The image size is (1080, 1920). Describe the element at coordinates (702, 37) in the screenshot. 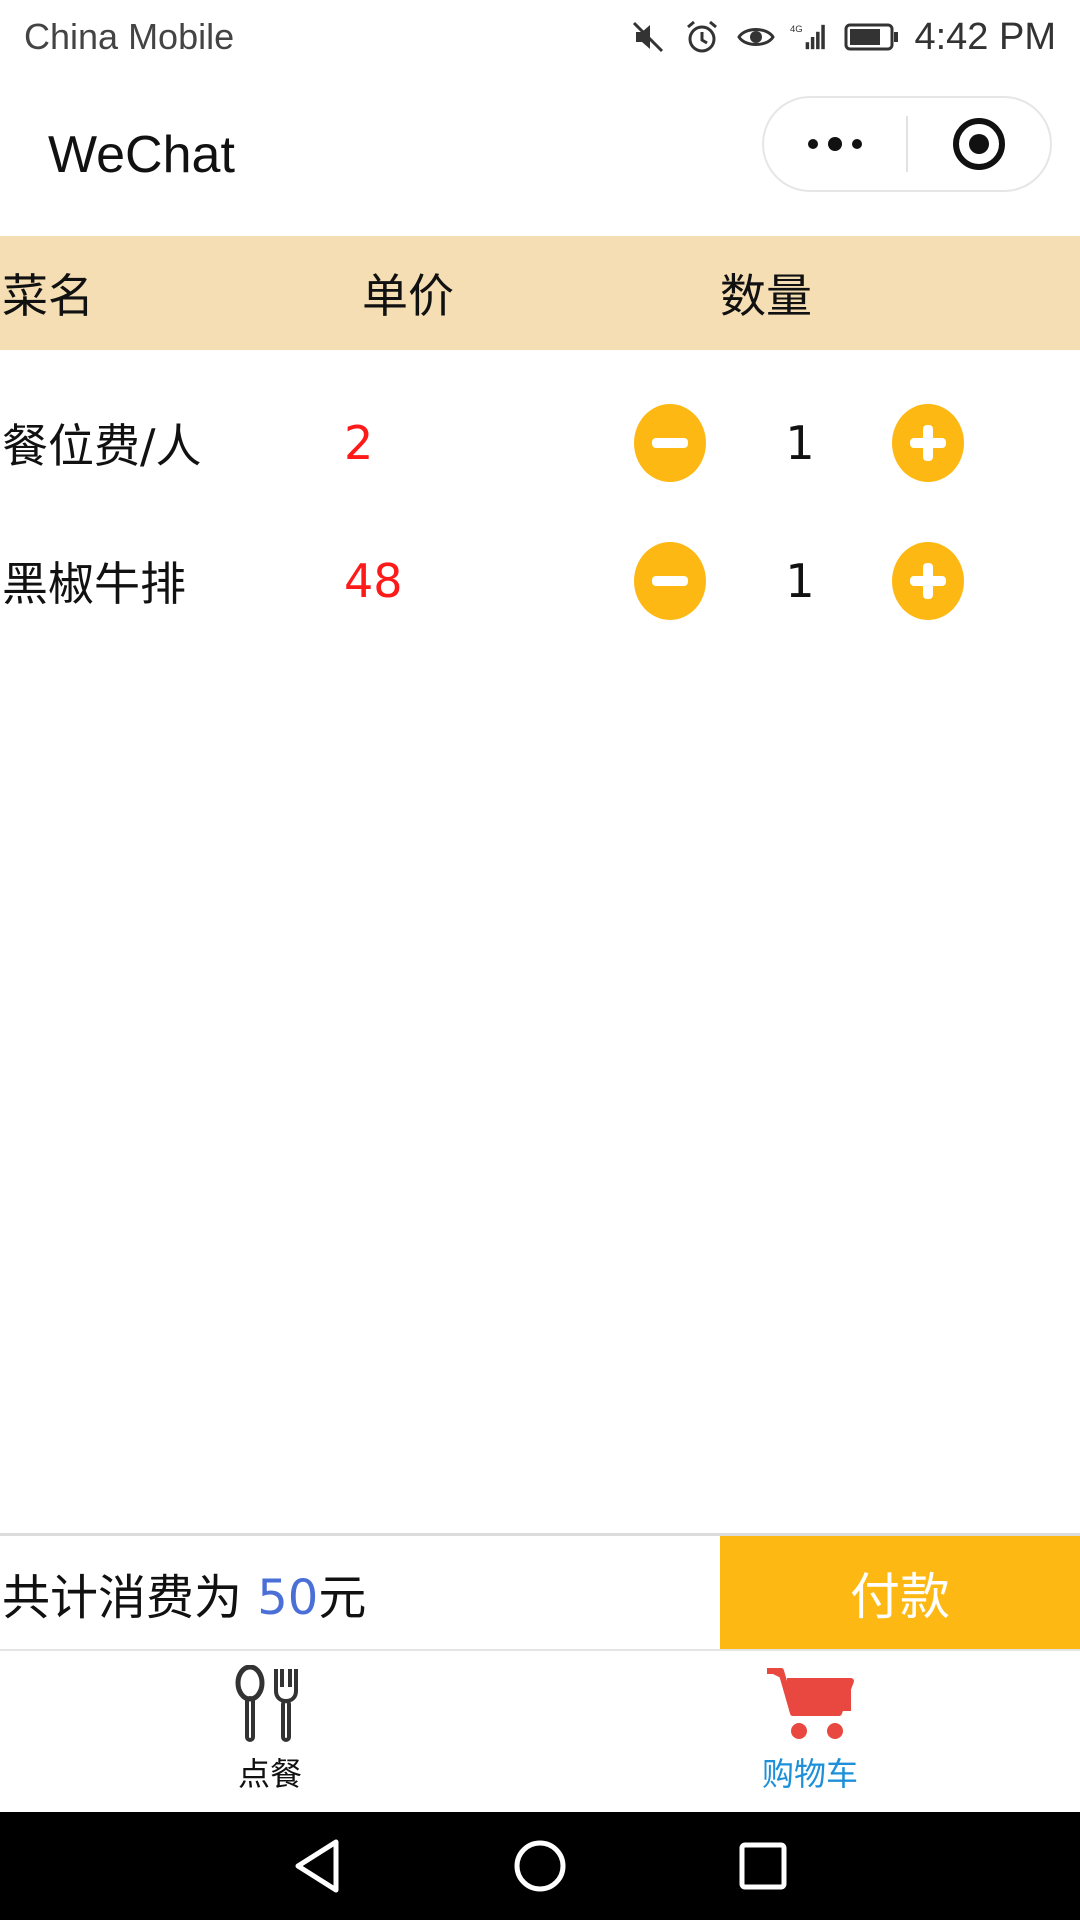

I see `alarm-icon` at that location.